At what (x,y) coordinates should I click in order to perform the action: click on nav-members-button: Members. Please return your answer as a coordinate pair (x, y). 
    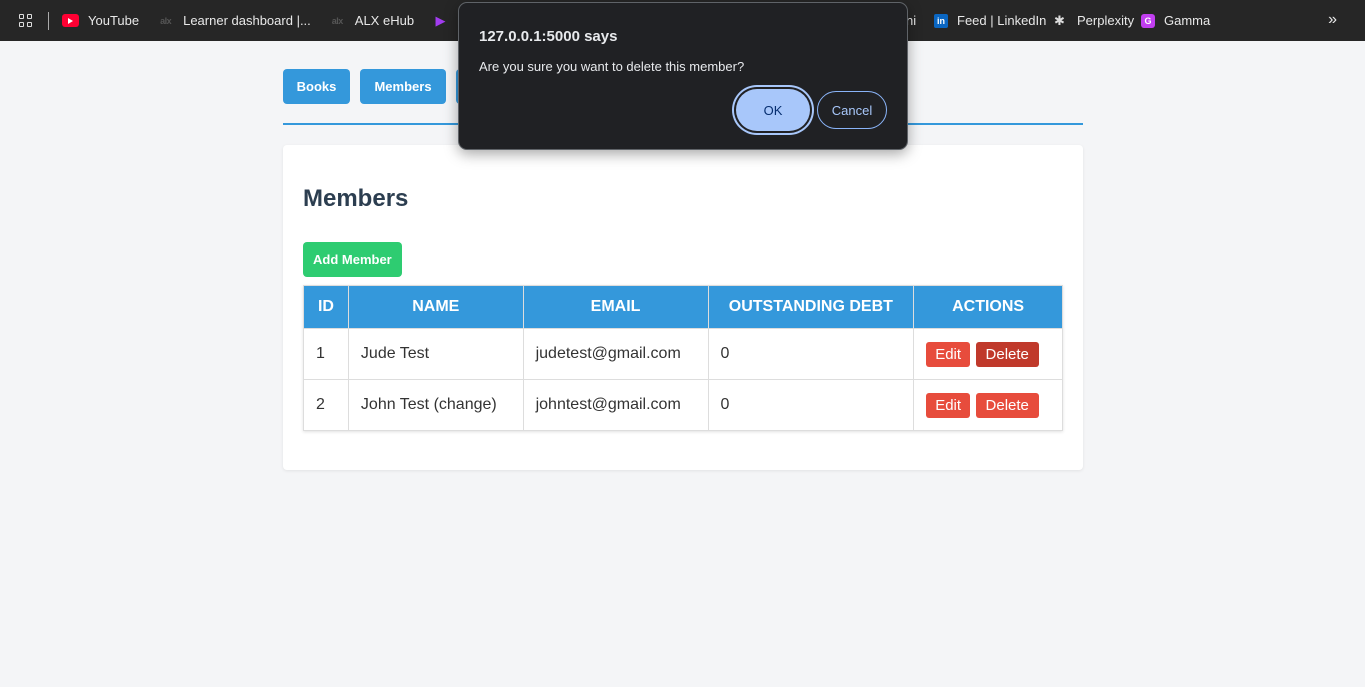
    Looking at the image, I should click on (403, 86).